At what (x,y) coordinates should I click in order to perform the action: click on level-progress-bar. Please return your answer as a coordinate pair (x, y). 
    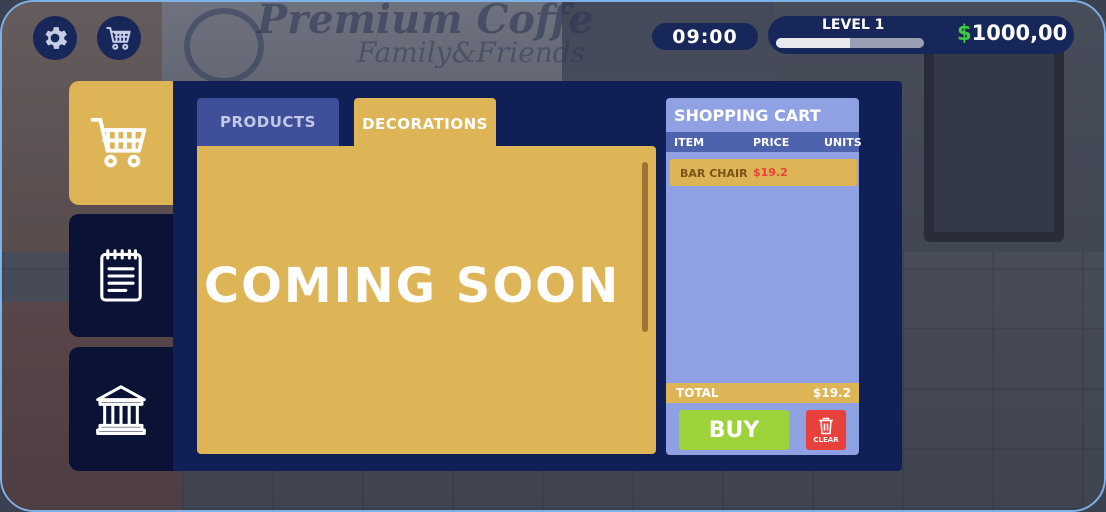
    Looking at the image, I should click on (850, 43).